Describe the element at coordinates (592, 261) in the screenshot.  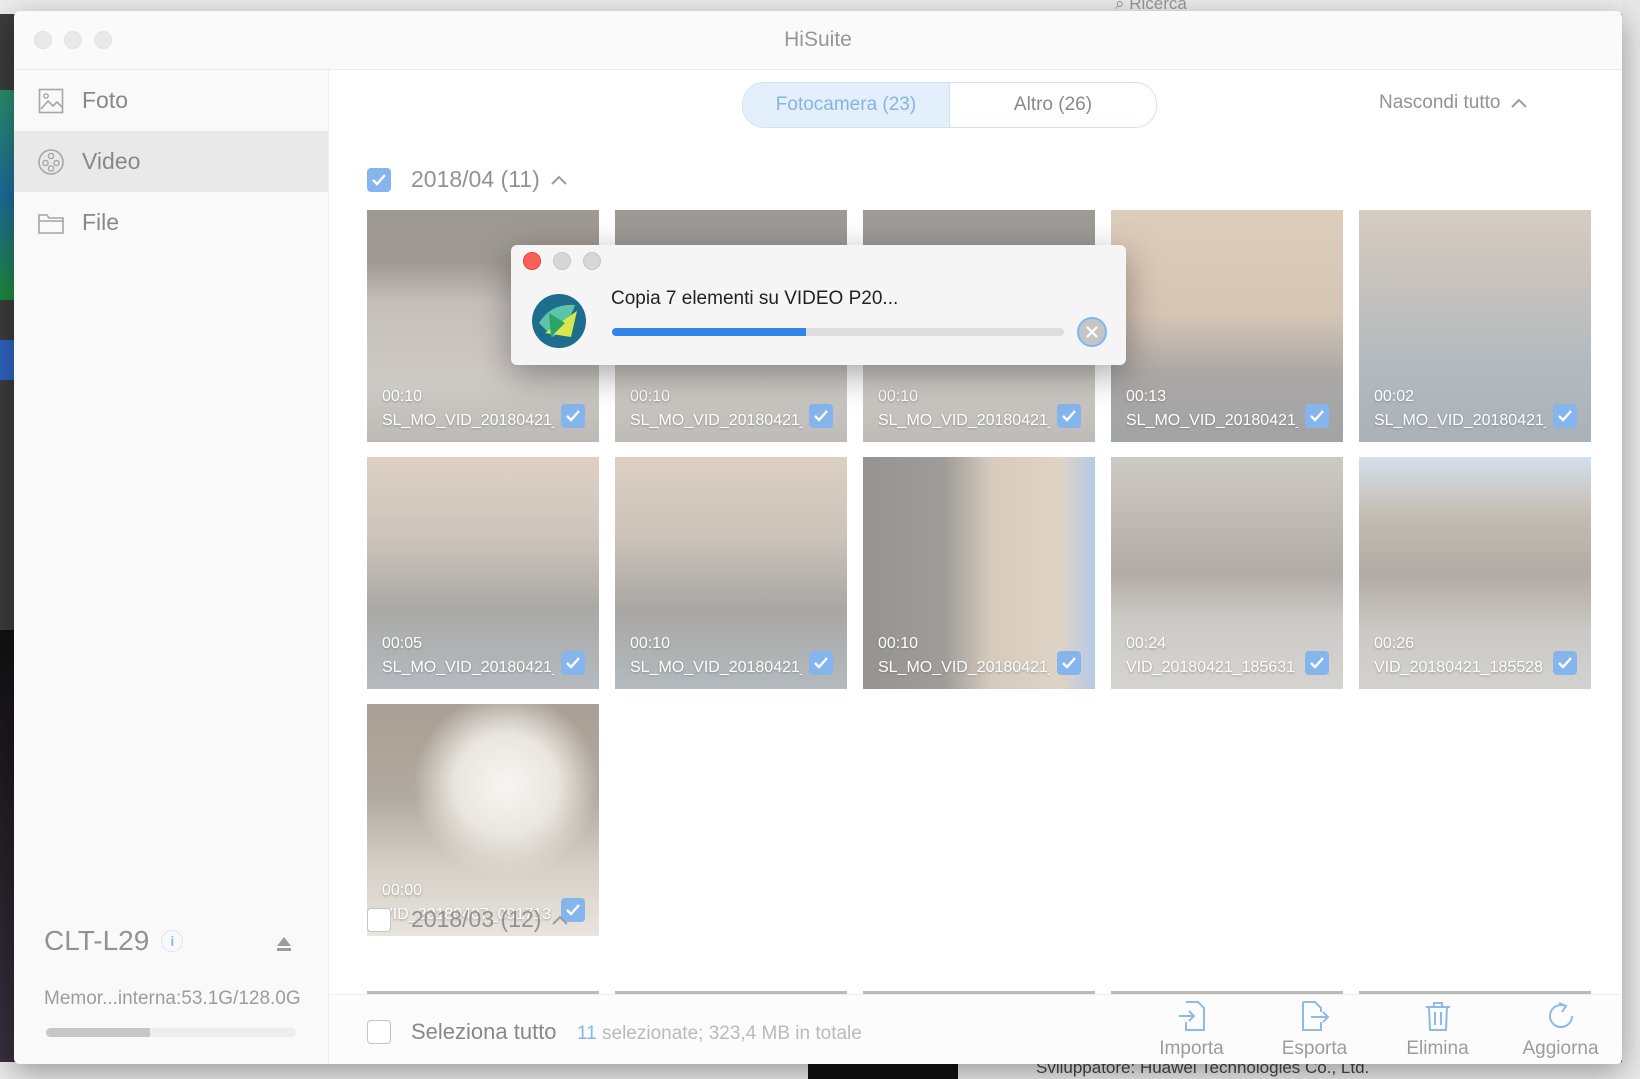
I see `dialog-zoom-button` at that location.